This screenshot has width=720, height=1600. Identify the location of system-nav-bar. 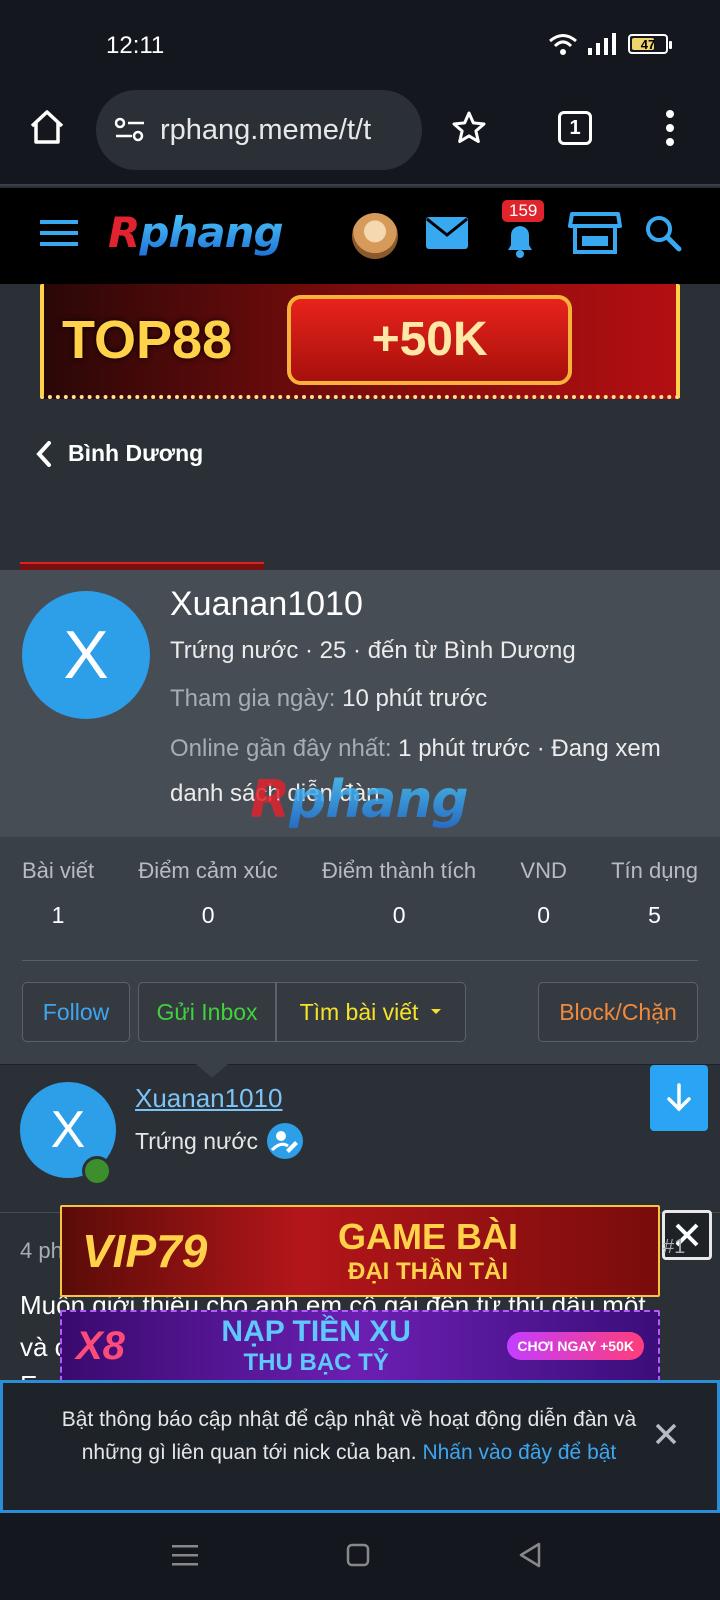
(360, 1556).